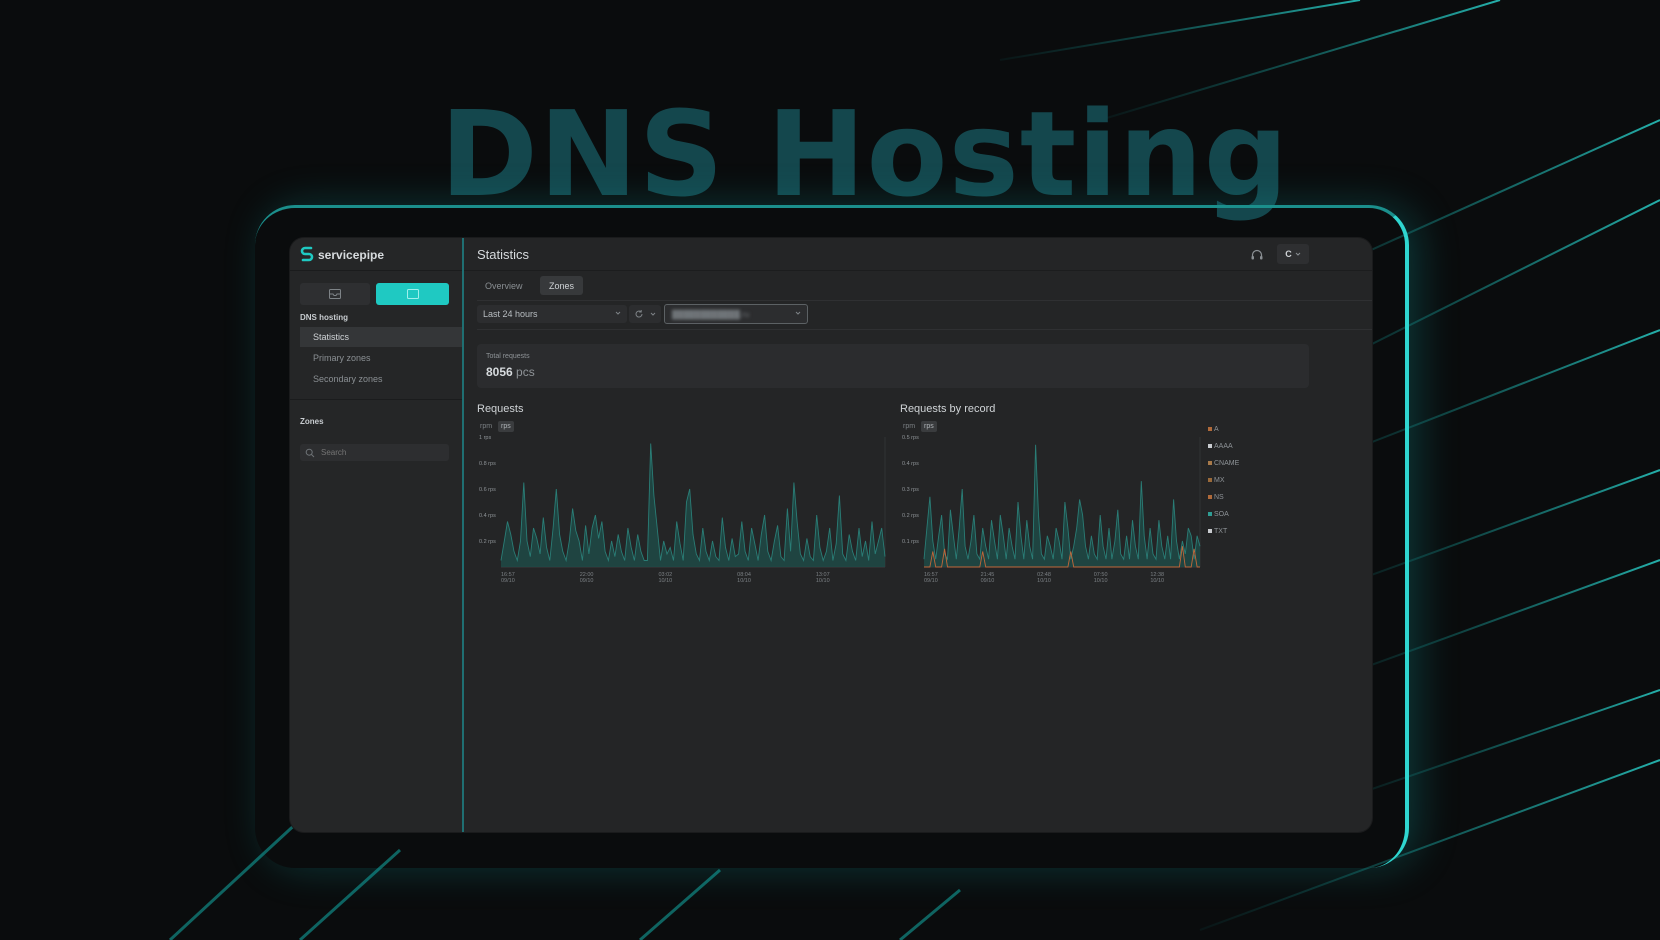 The width and height of the screenshot is (1660, 940). I want to click on inbox-icon, so click(335, 294).